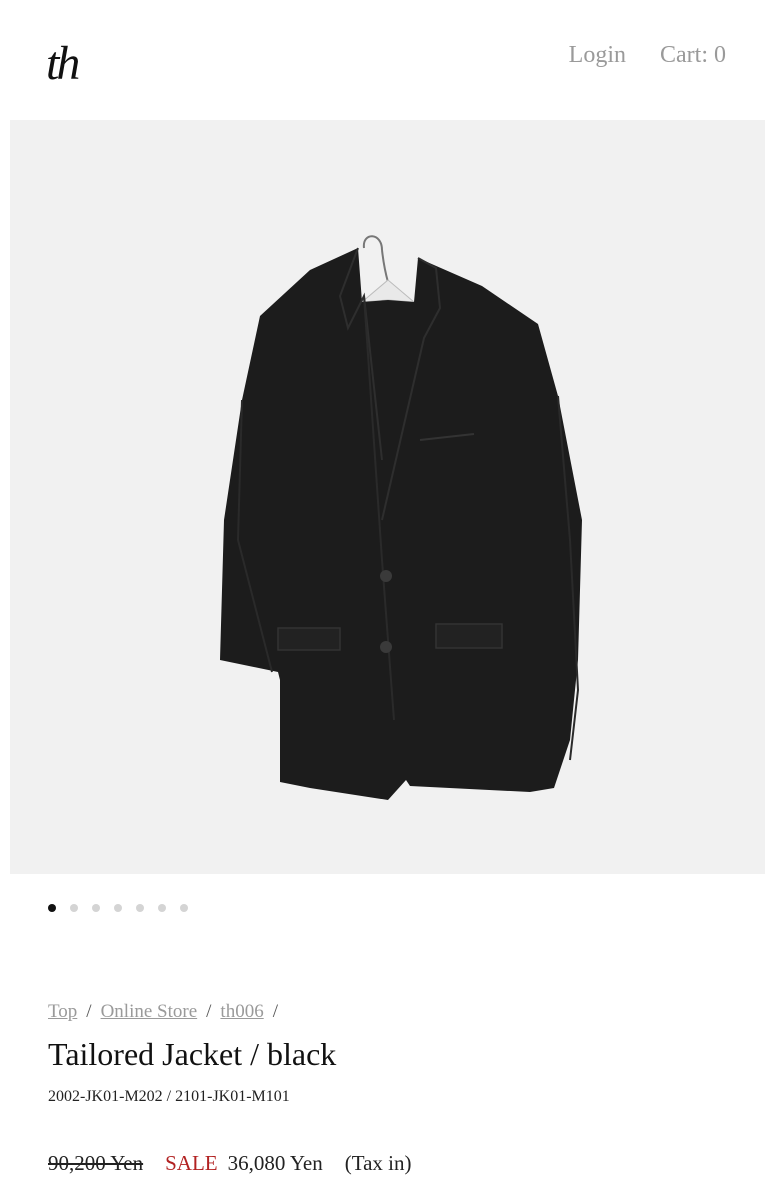 The height and width of the screenshot is (1200, 774). What do you see at coordinates (387, 59) in the screenshot?
I see `site-header: th Login Cart: 0` at bounding box center [387, 59].